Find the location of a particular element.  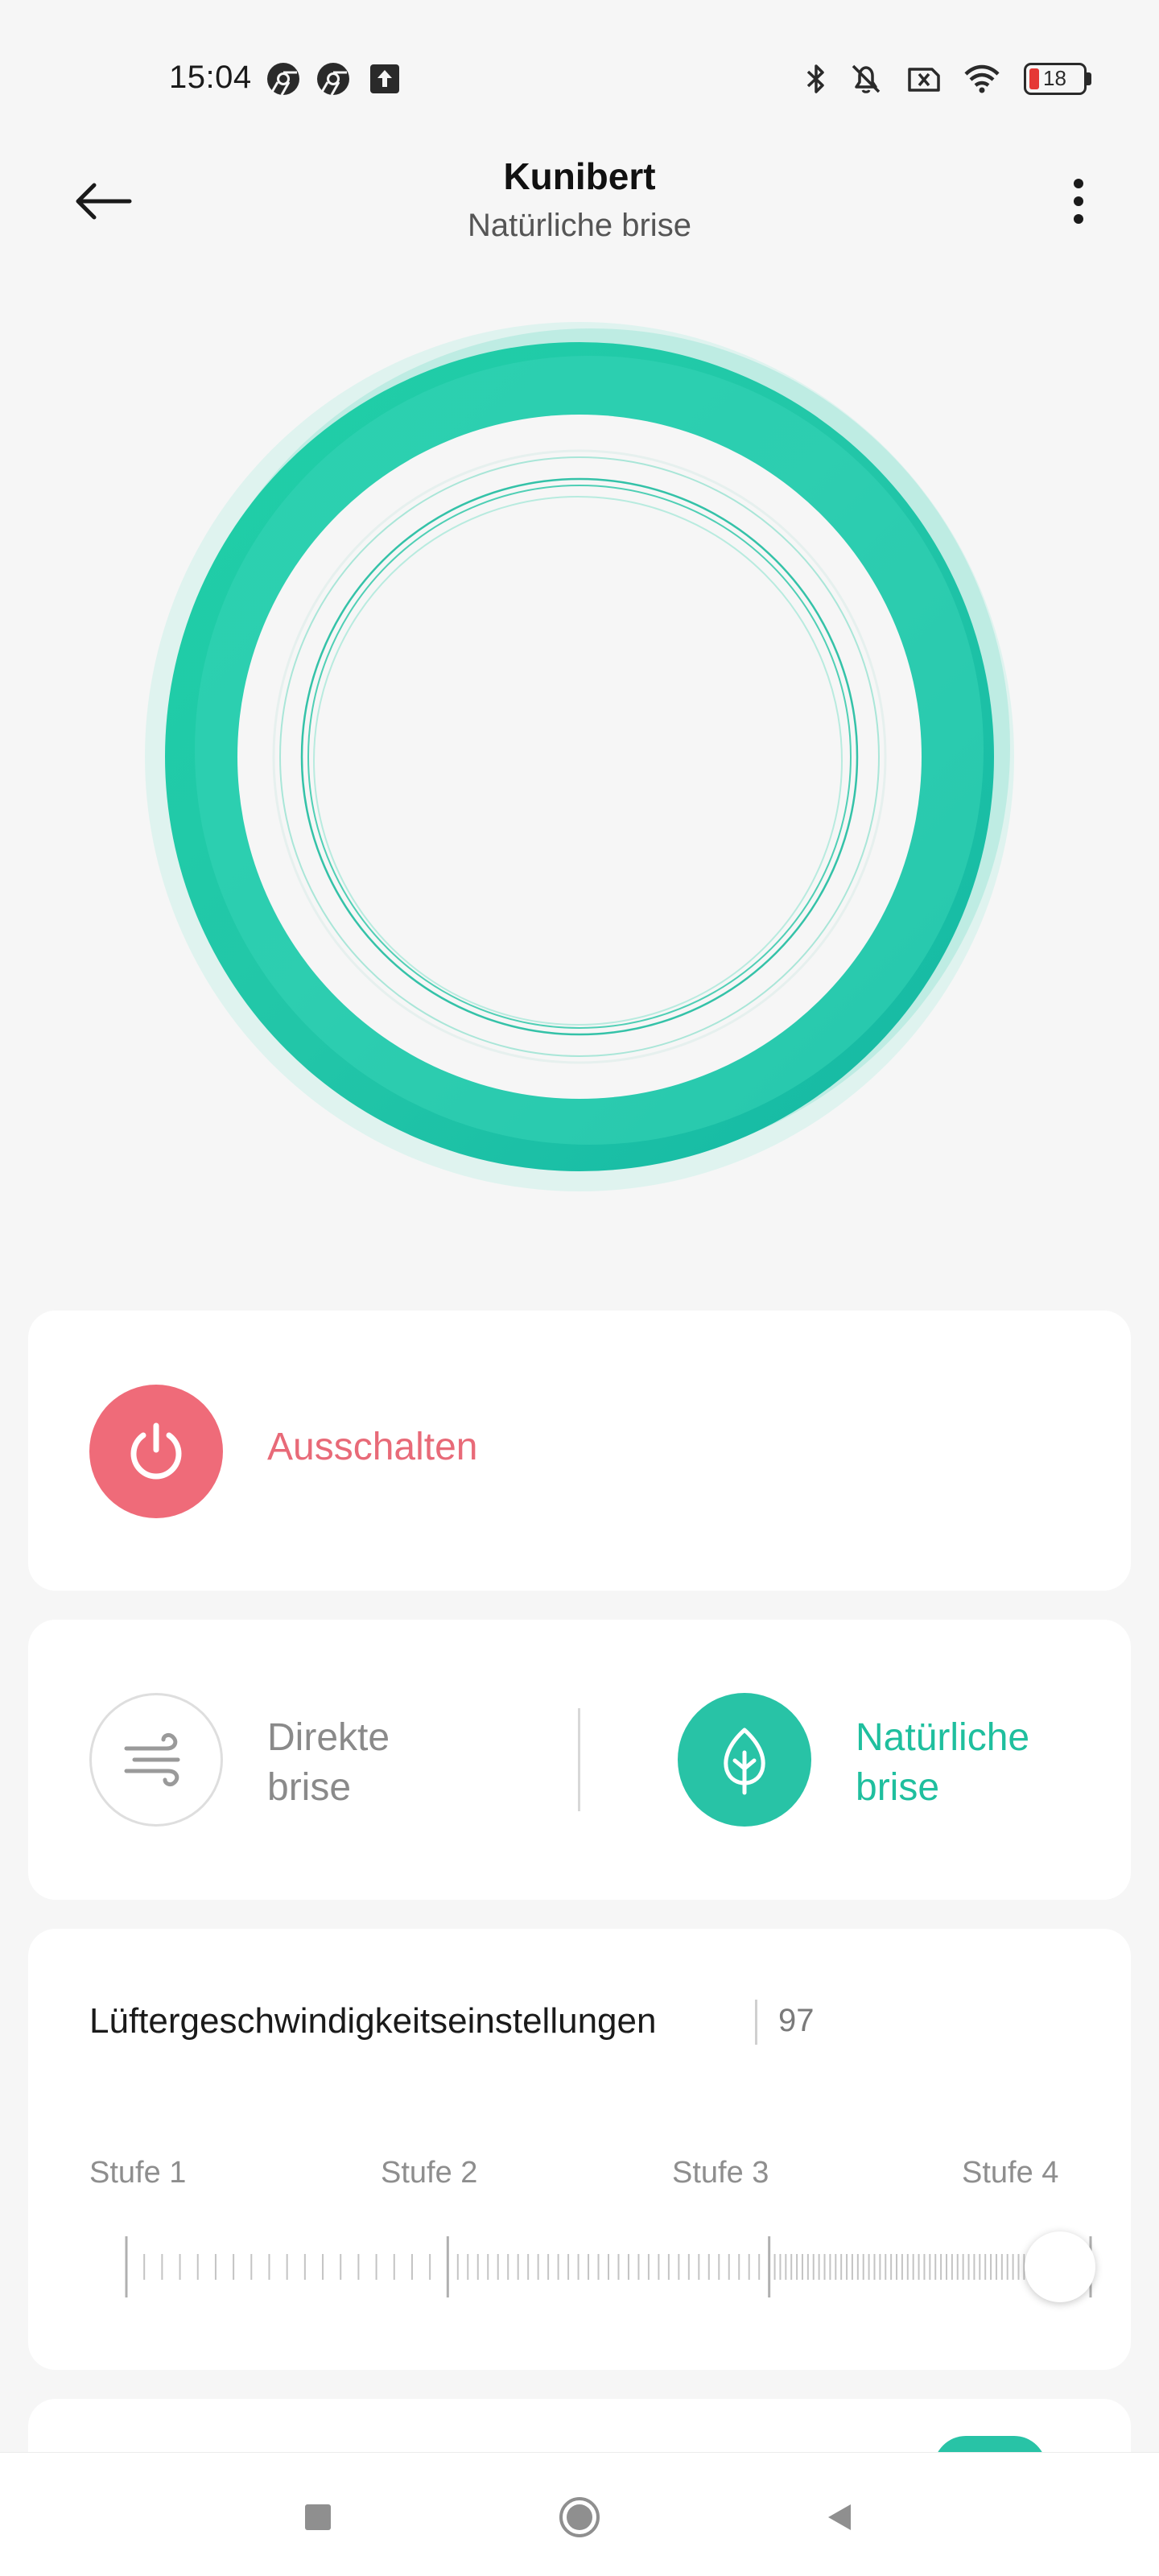

square-icon is located at coordinates (318, 2517).